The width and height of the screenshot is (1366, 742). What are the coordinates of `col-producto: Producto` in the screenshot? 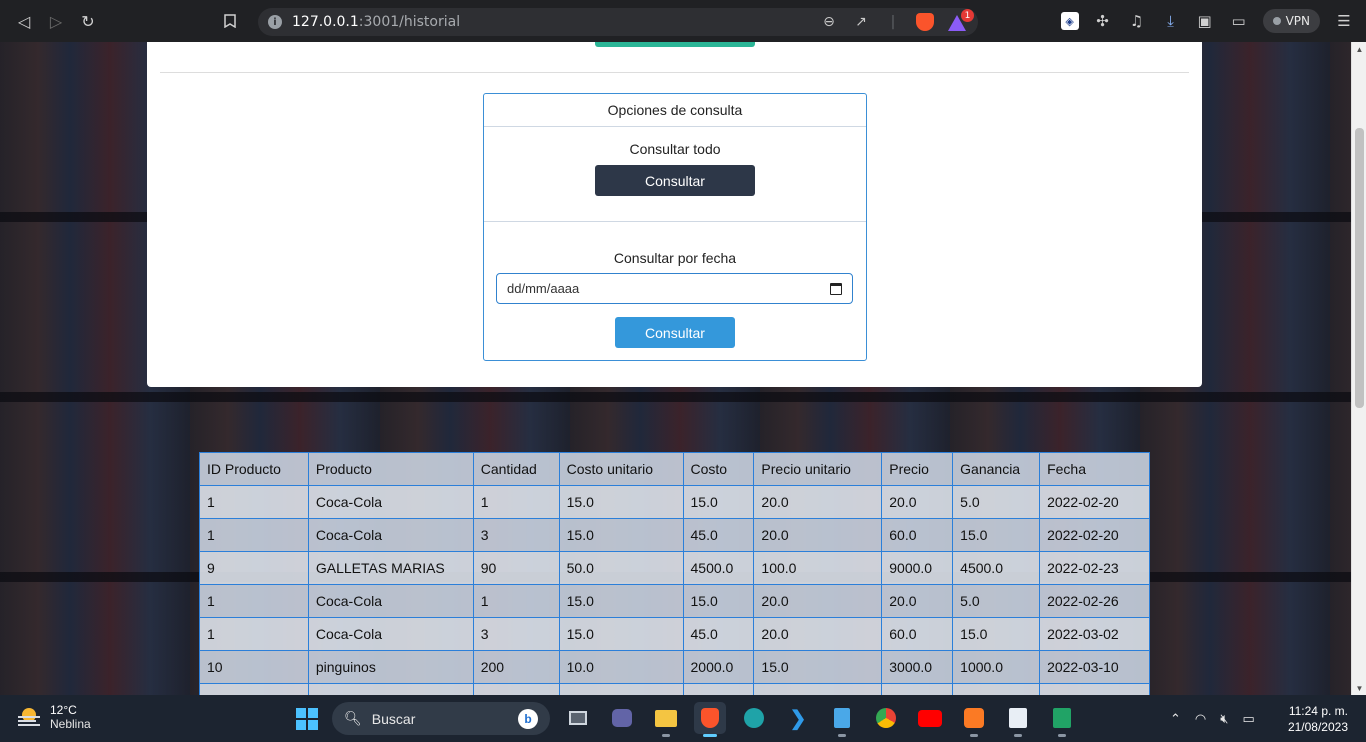 It's located at (390, 469).